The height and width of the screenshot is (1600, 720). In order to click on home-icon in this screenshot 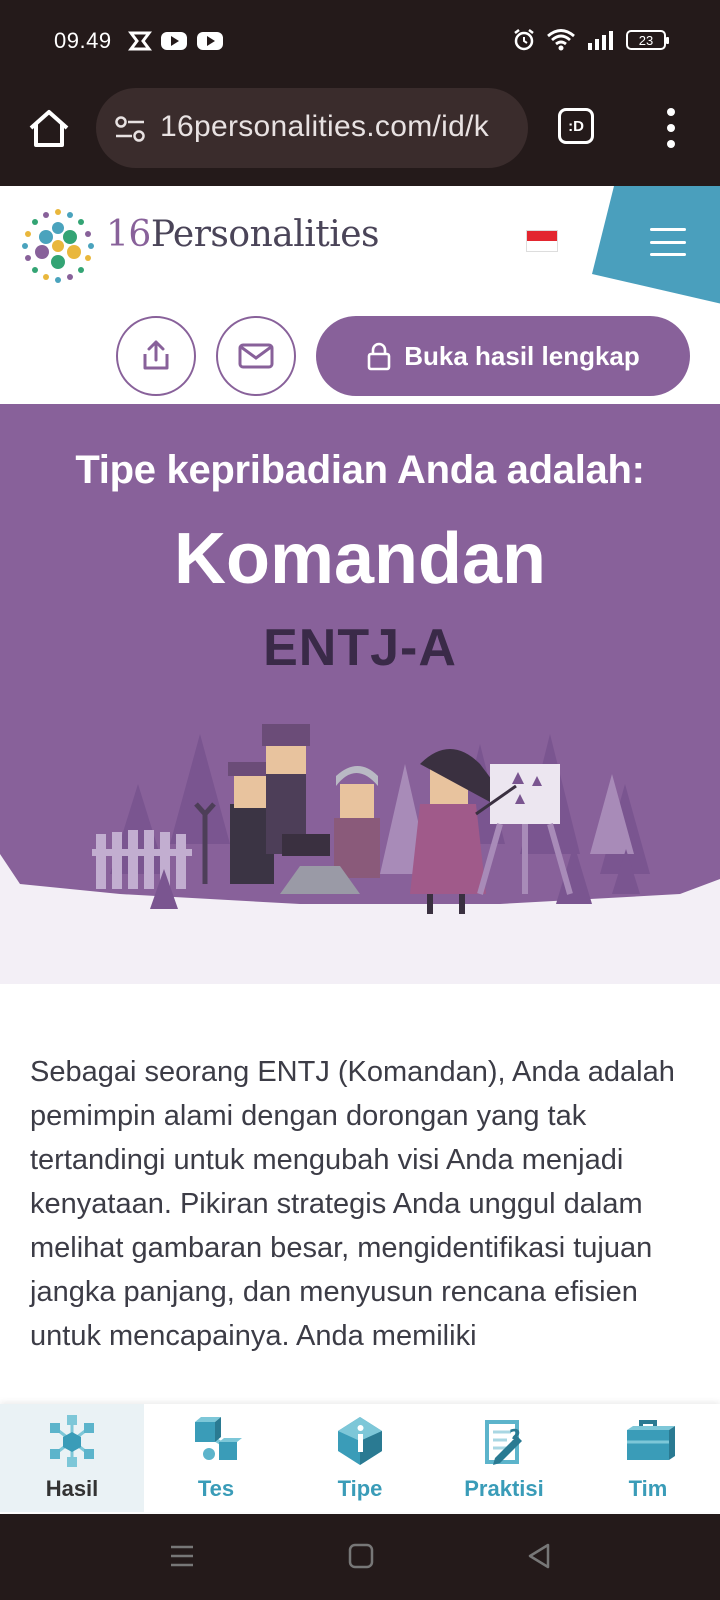, I will do `click(49, 129)`.